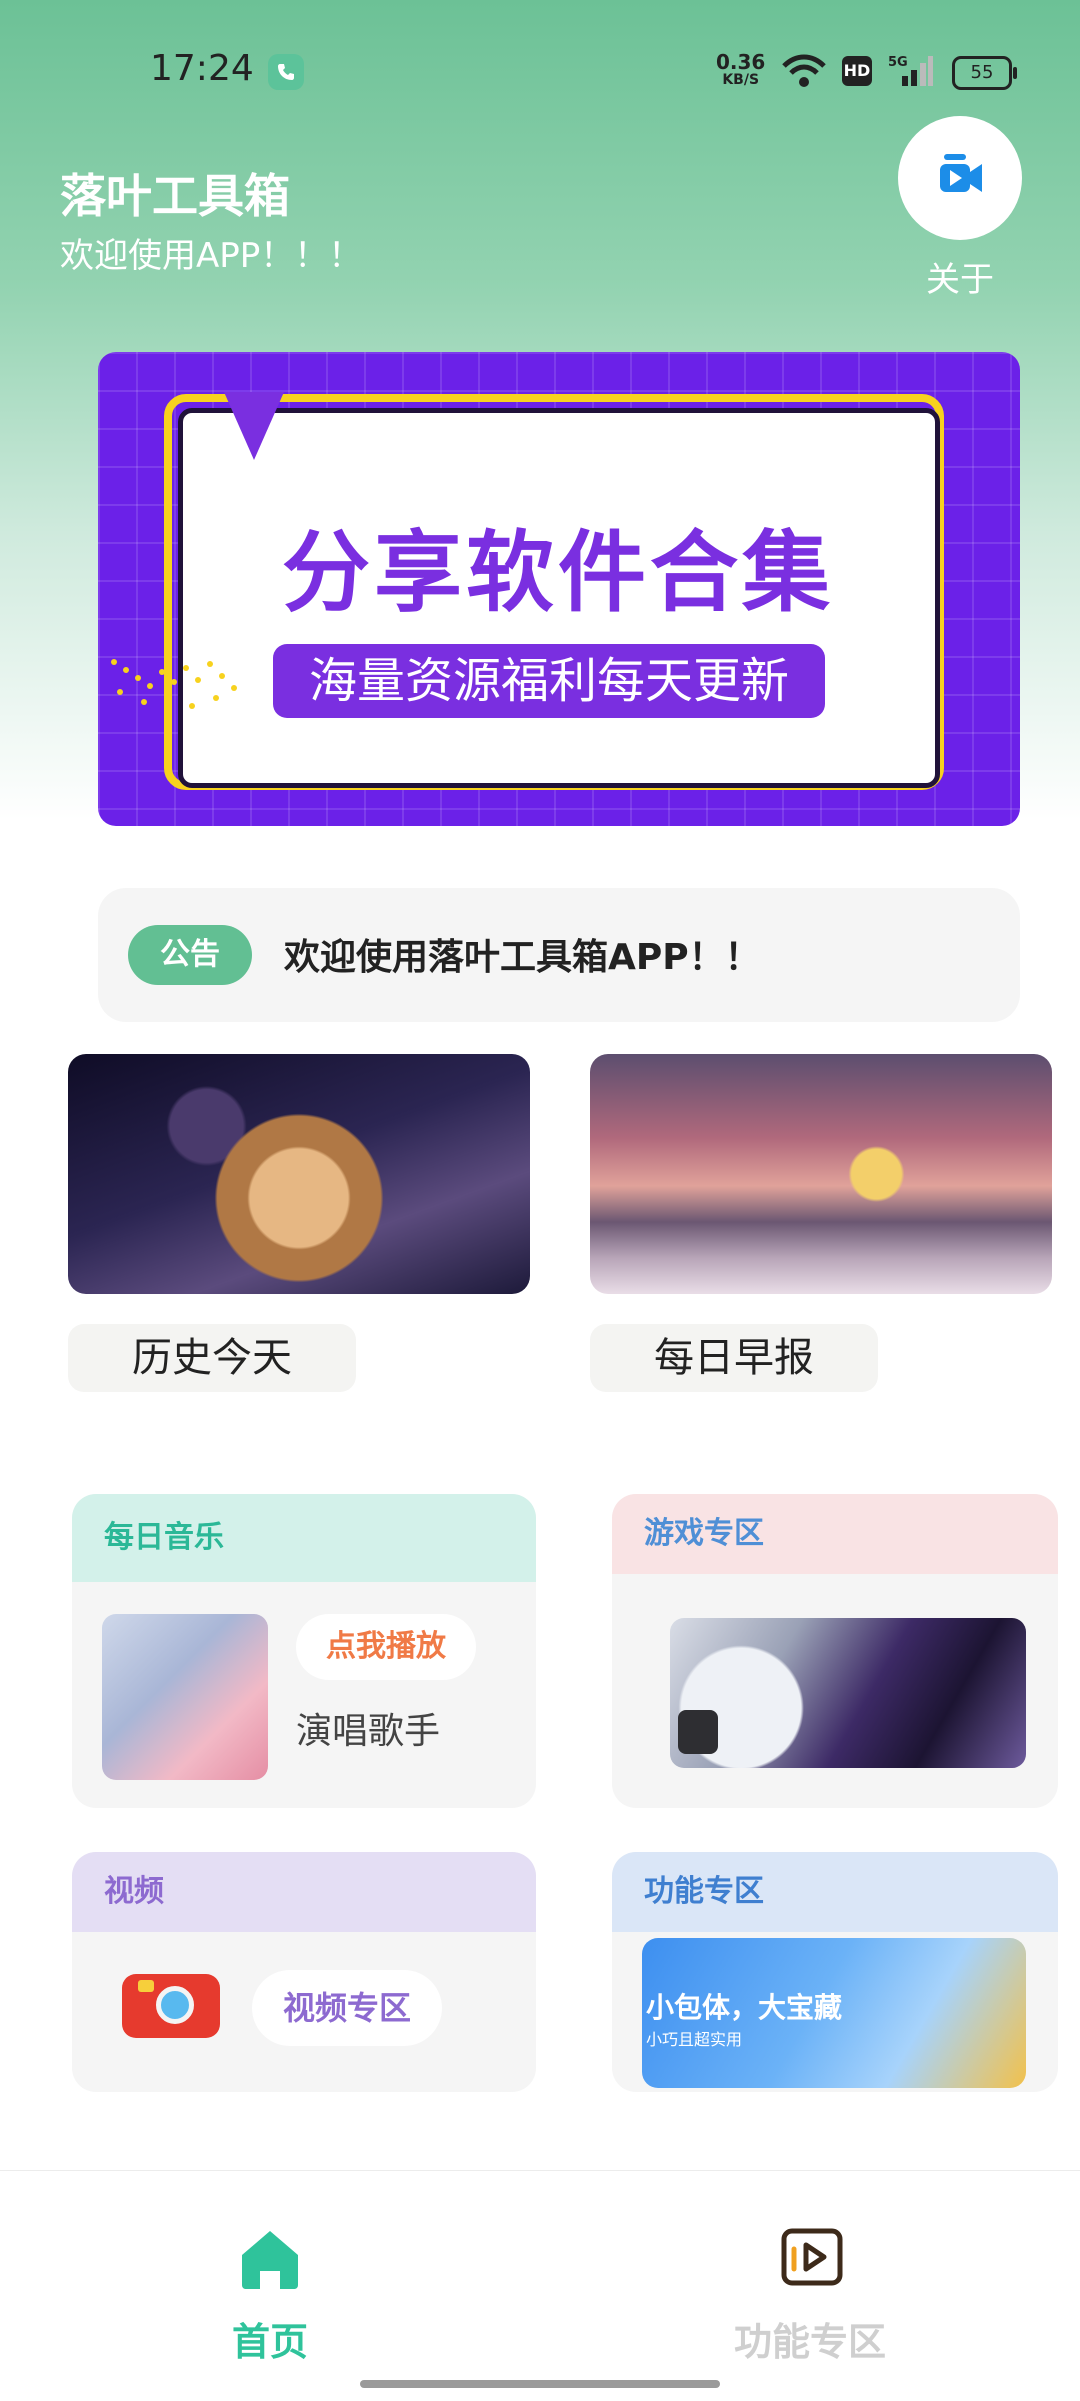 This screenshot has height=2401, width=1080. Describe the element at coordinates (741, 62) in the screenshot. I see `network-speed-value: 0.36` at that location.